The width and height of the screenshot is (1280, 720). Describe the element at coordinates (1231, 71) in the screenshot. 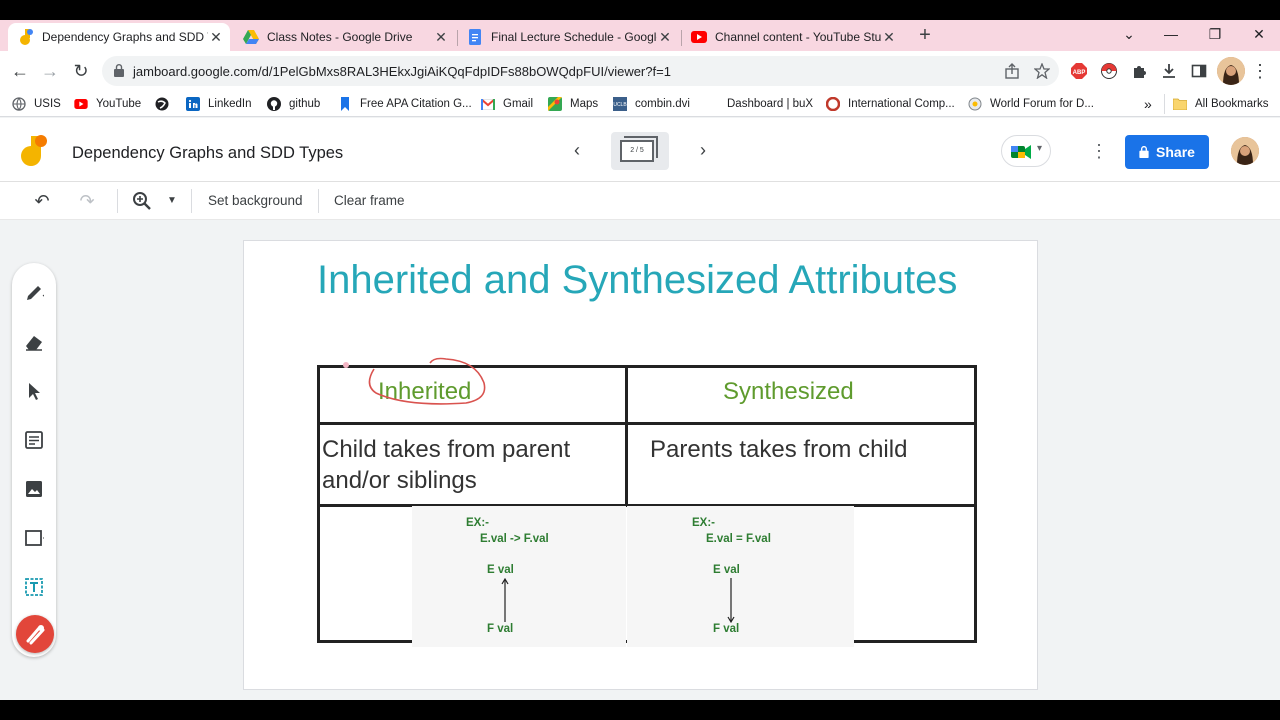

I see `profile-avatar` at that location.